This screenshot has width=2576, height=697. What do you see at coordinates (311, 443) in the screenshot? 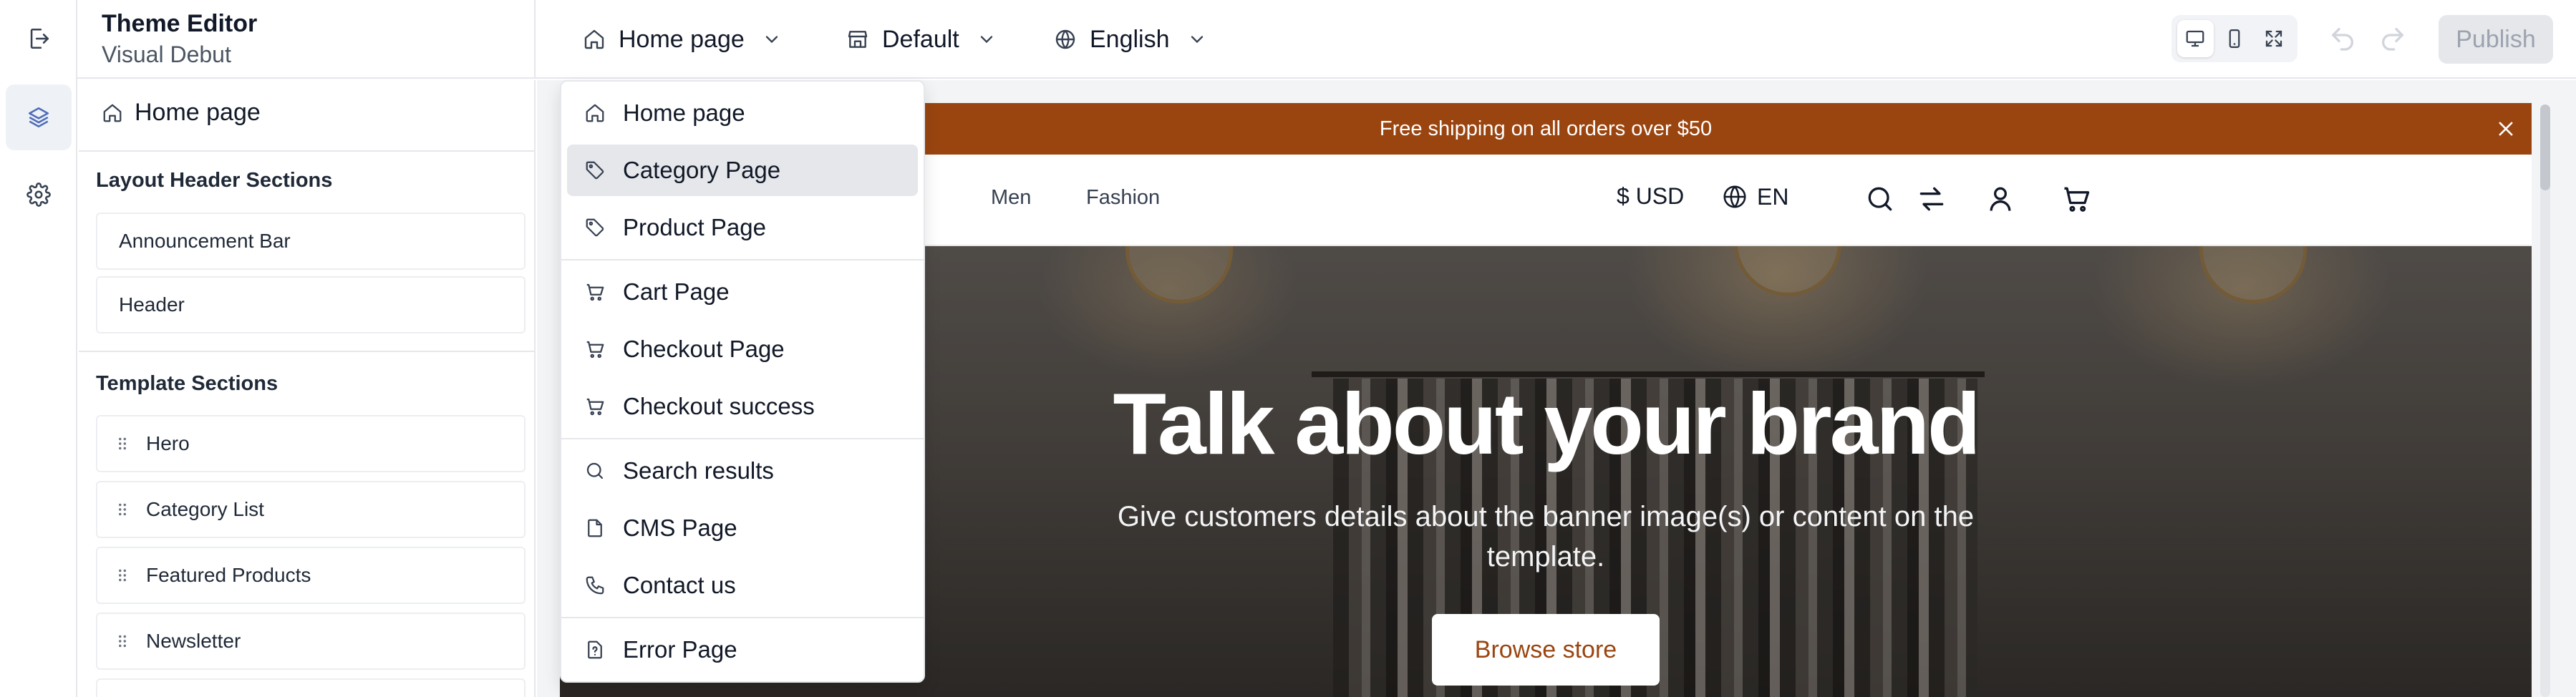
I see `section-item-hero: Hero` at bounding box center [311, 443].